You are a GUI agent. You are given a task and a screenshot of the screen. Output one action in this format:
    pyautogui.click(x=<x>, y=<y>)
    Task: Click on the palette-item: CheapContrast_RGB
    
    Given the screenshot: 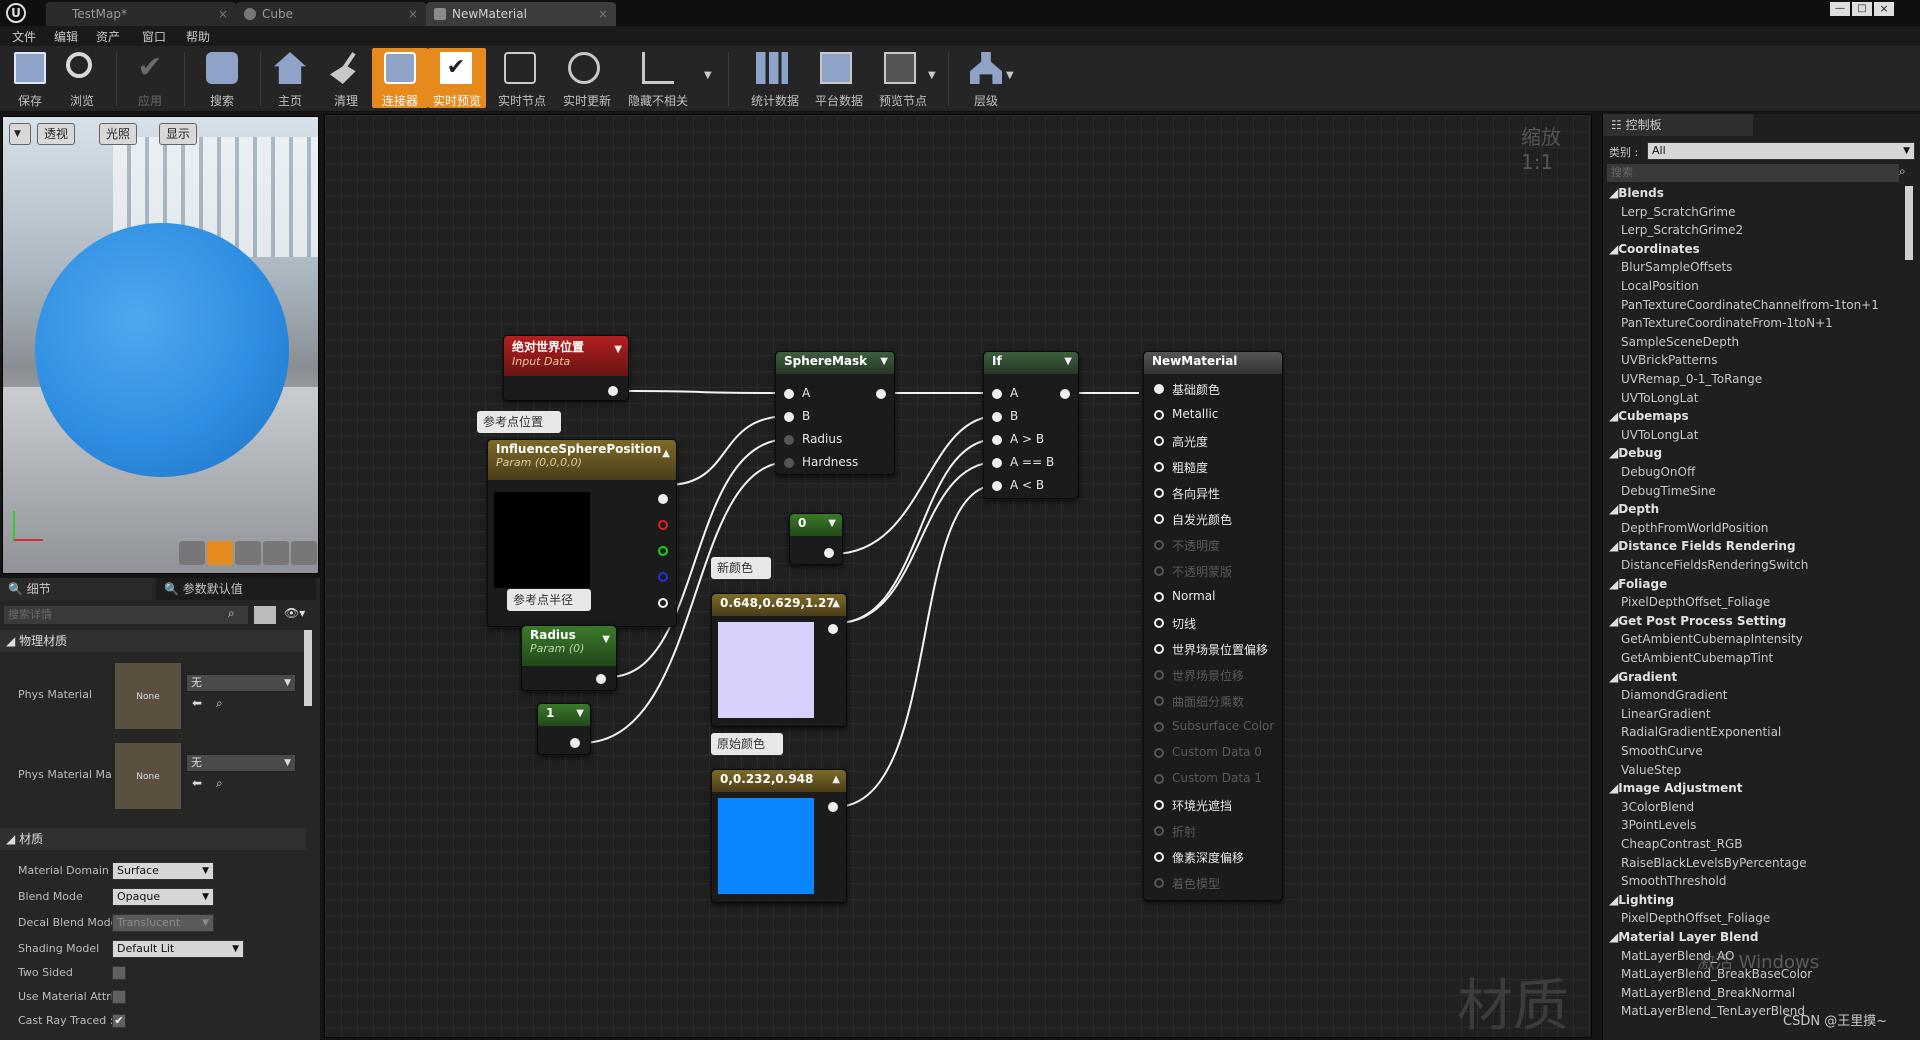 What is the action you would take?
    pyautogui.click(x=1681, y=844)
    